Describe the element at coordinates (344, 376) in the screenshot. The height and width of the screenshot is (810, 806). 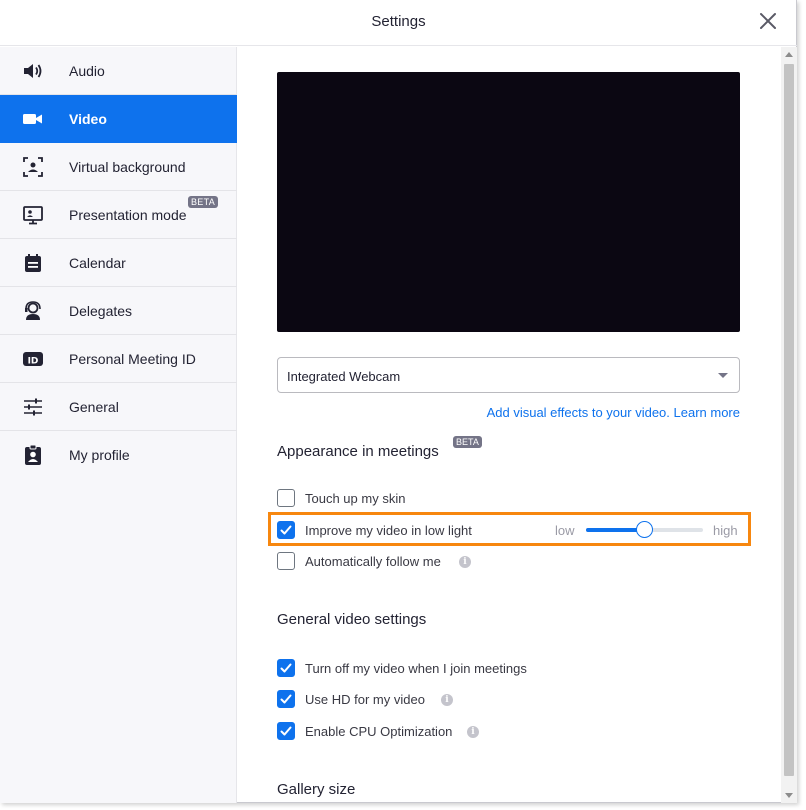
I see `camera-select-value: Integrated Webcam` at that location.